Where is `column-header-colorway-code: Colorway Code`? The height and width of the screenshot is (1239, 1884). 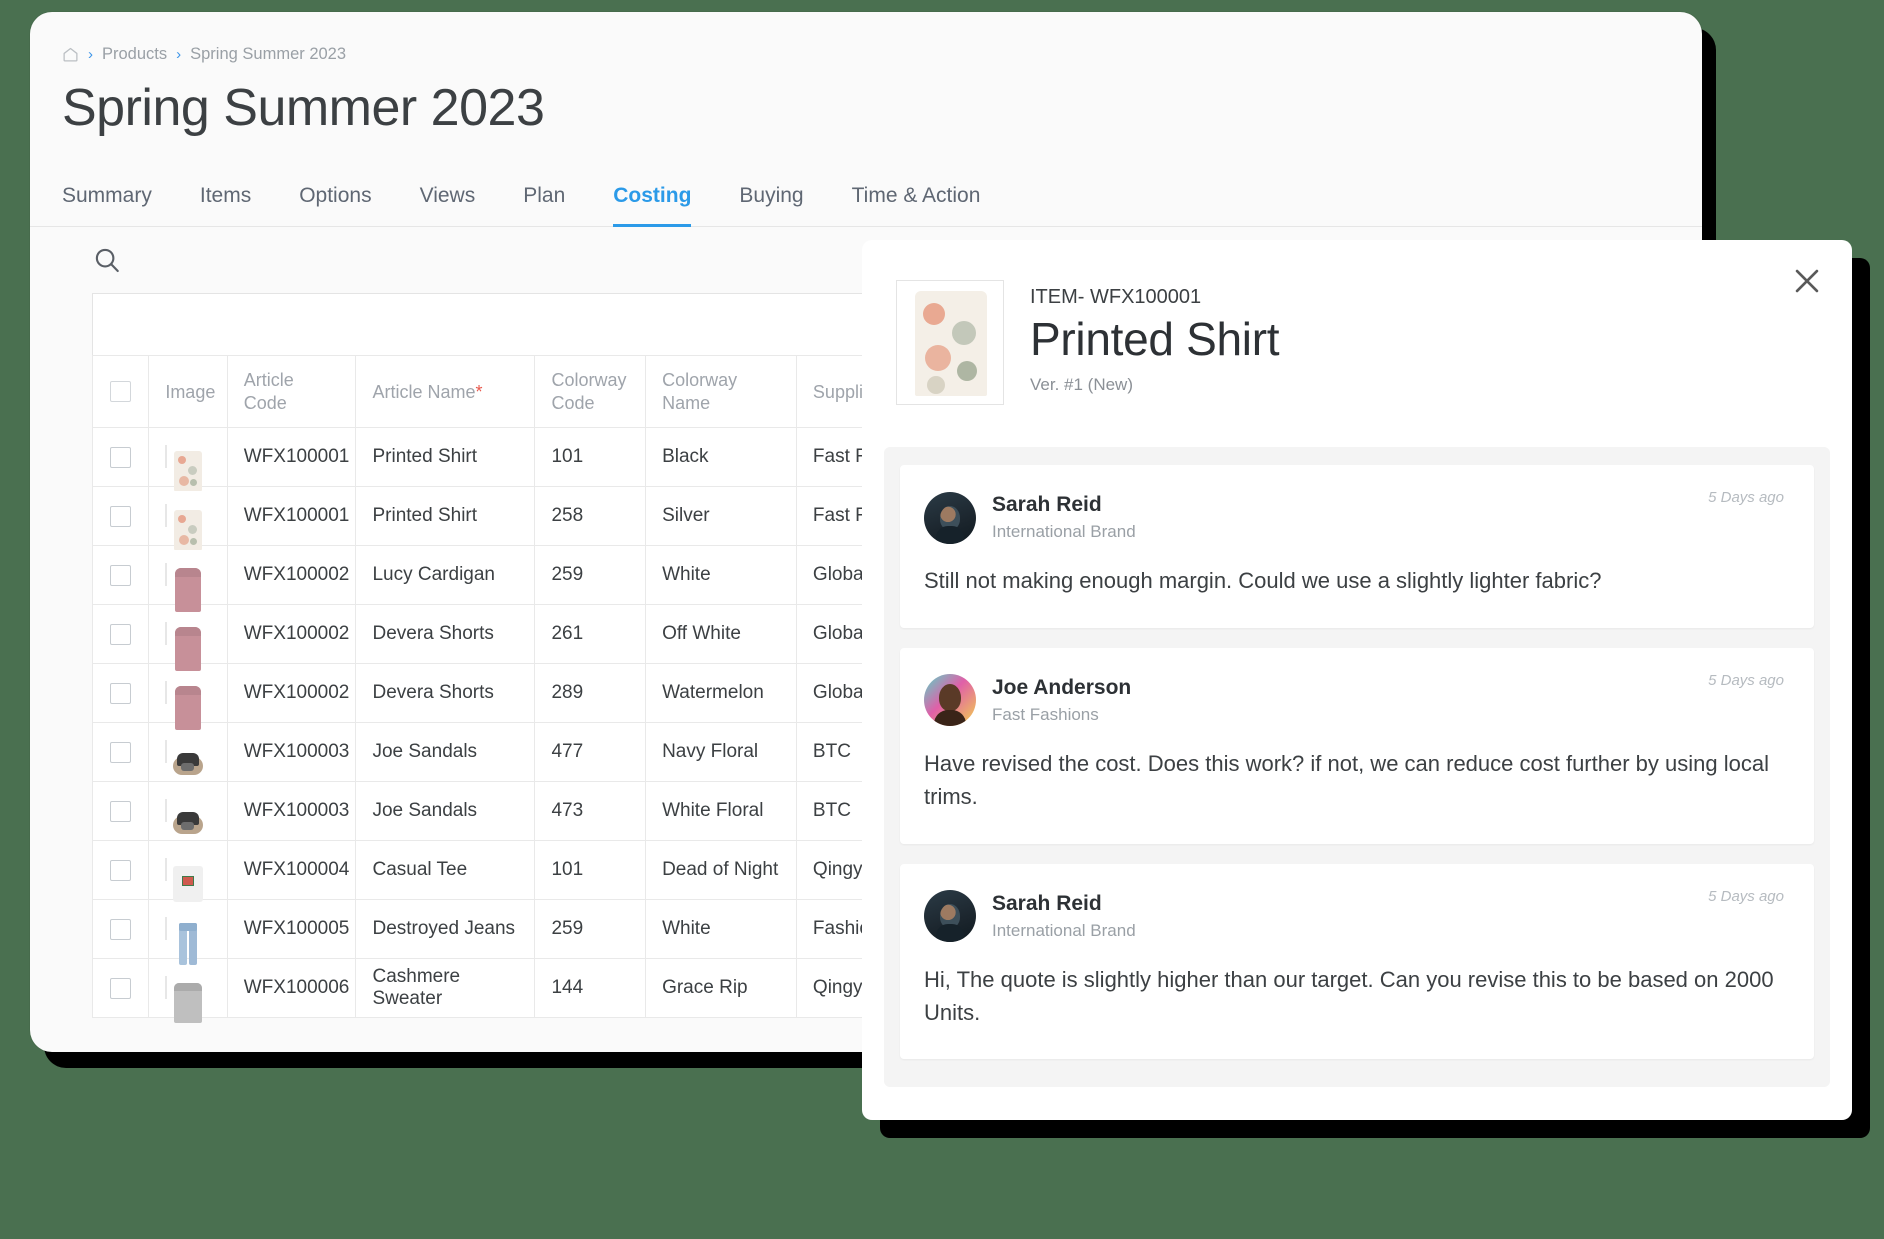 column-header-colorway-code: Colorway Code is located at coordinates (590, 392).